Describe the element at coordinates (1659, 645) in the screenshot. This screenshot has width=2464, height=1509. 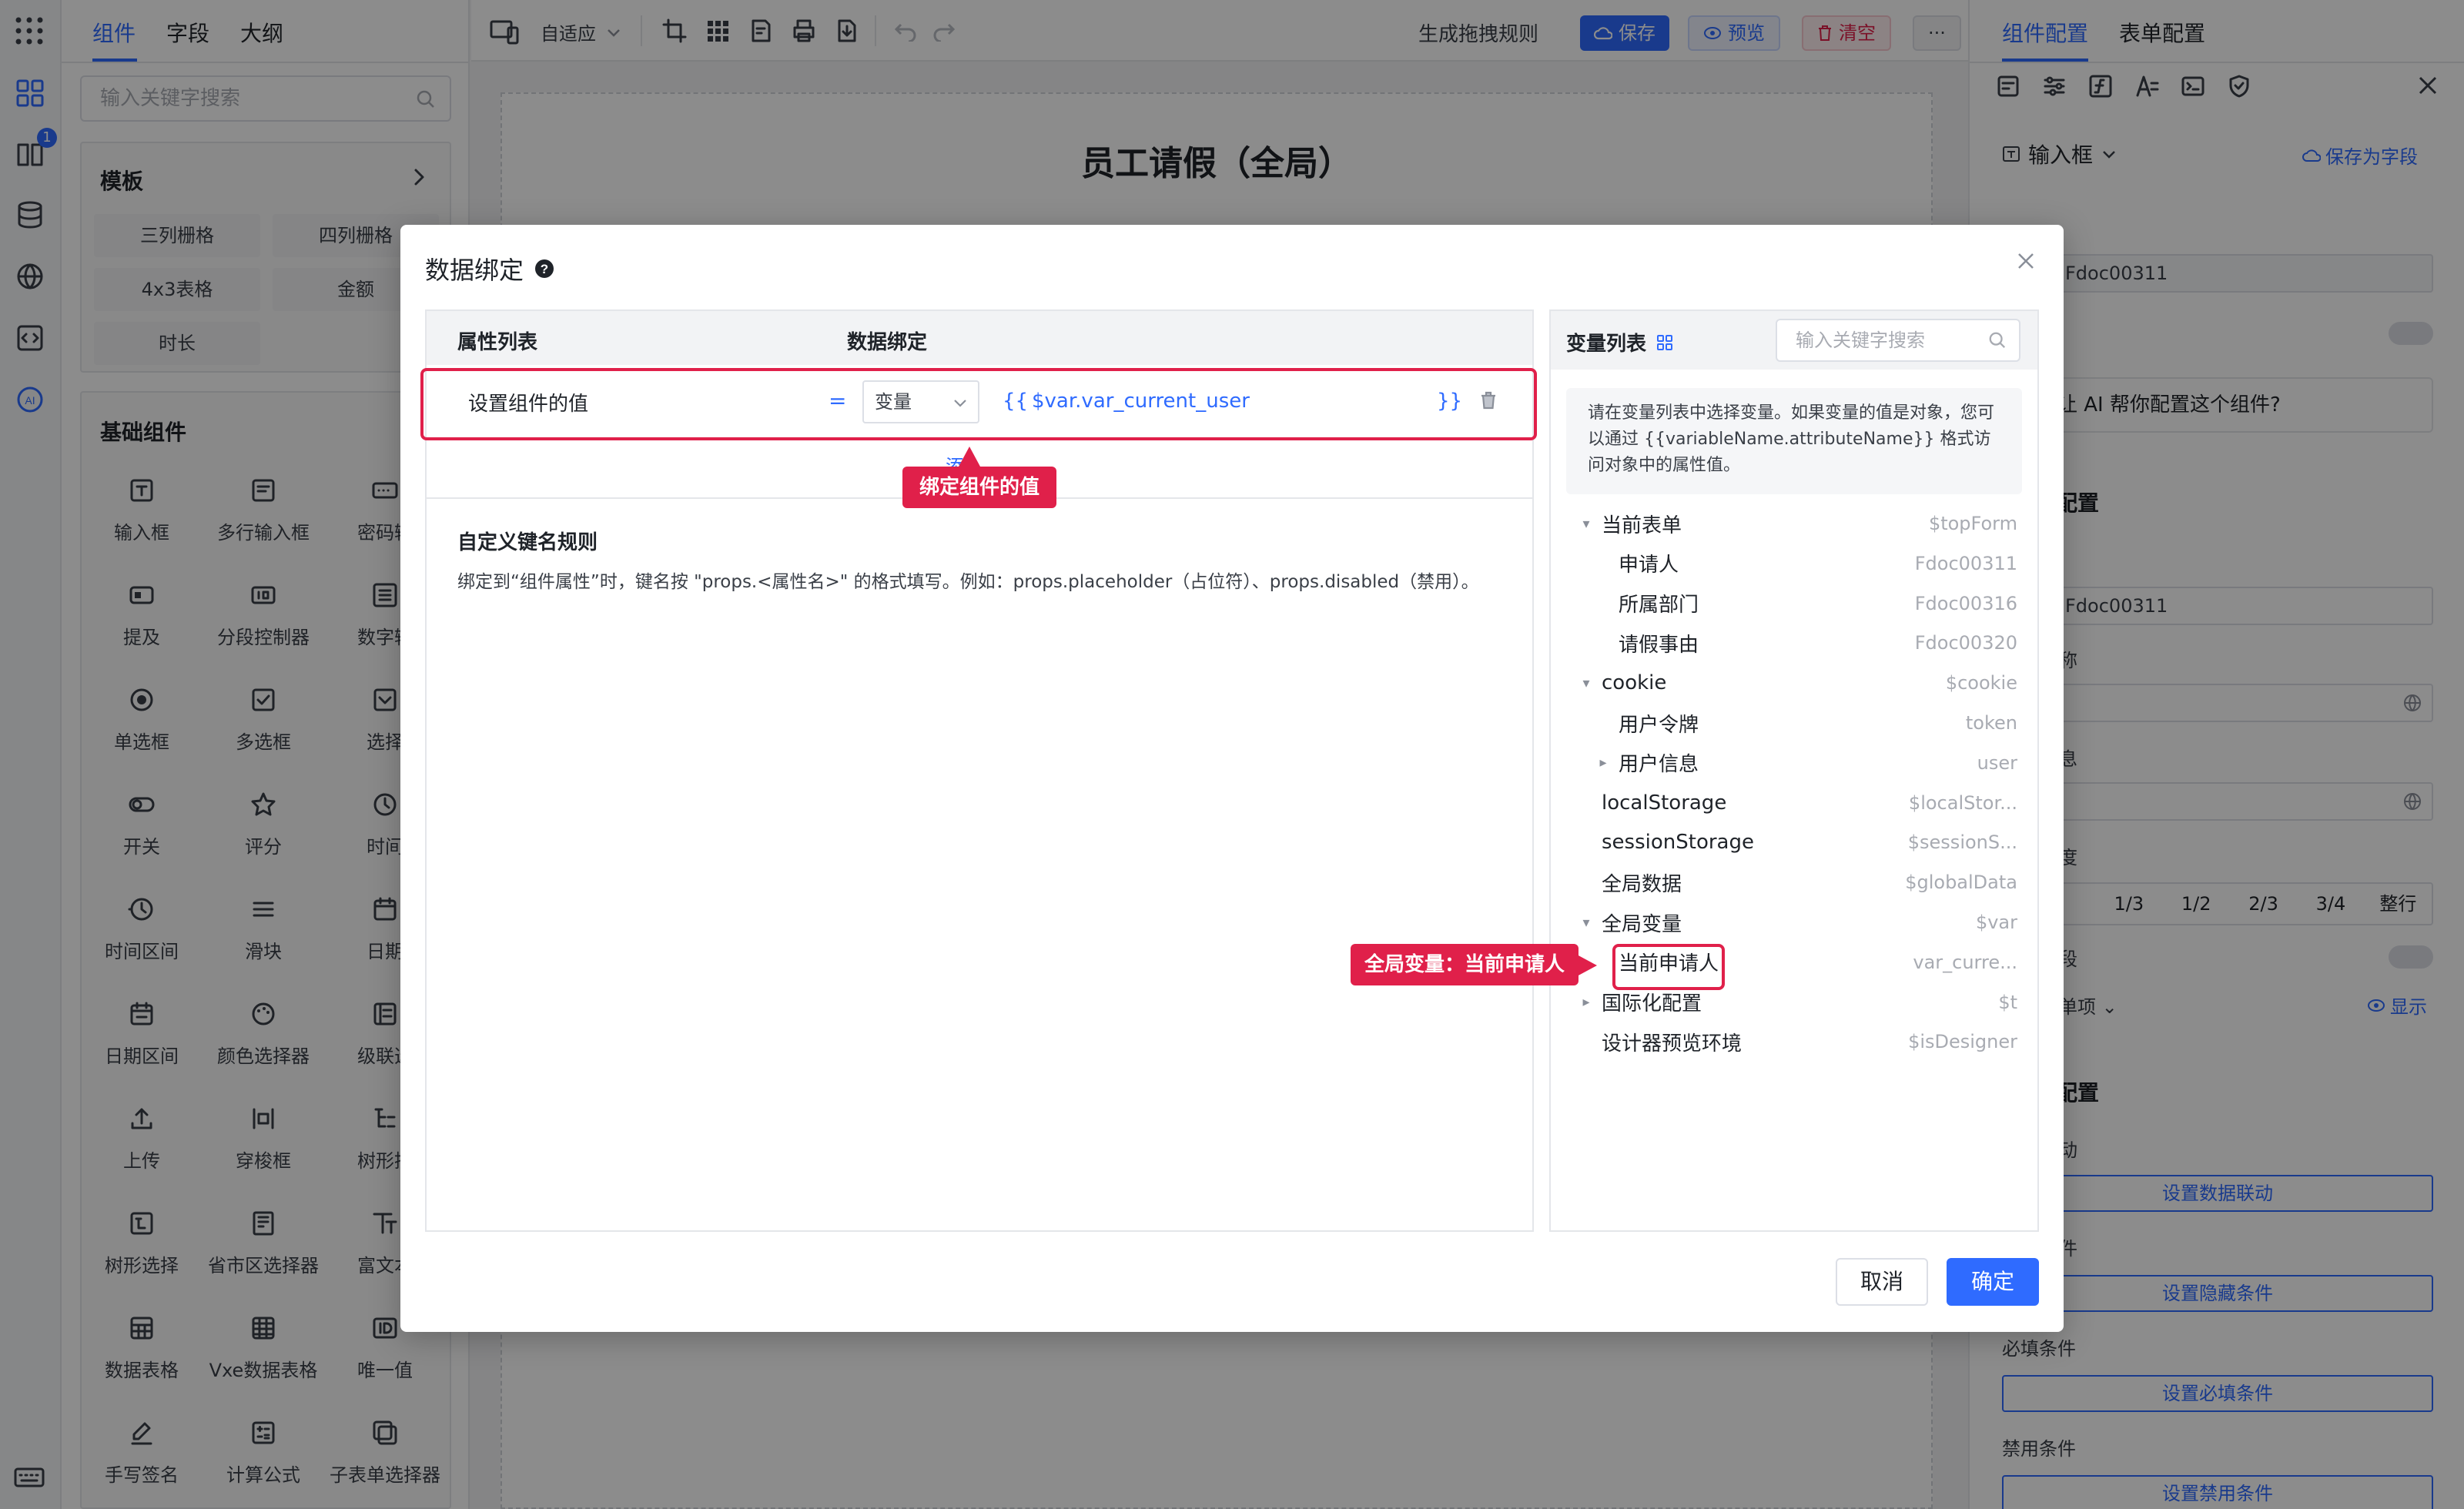
I see `variable-name: 请假事由` at that location.